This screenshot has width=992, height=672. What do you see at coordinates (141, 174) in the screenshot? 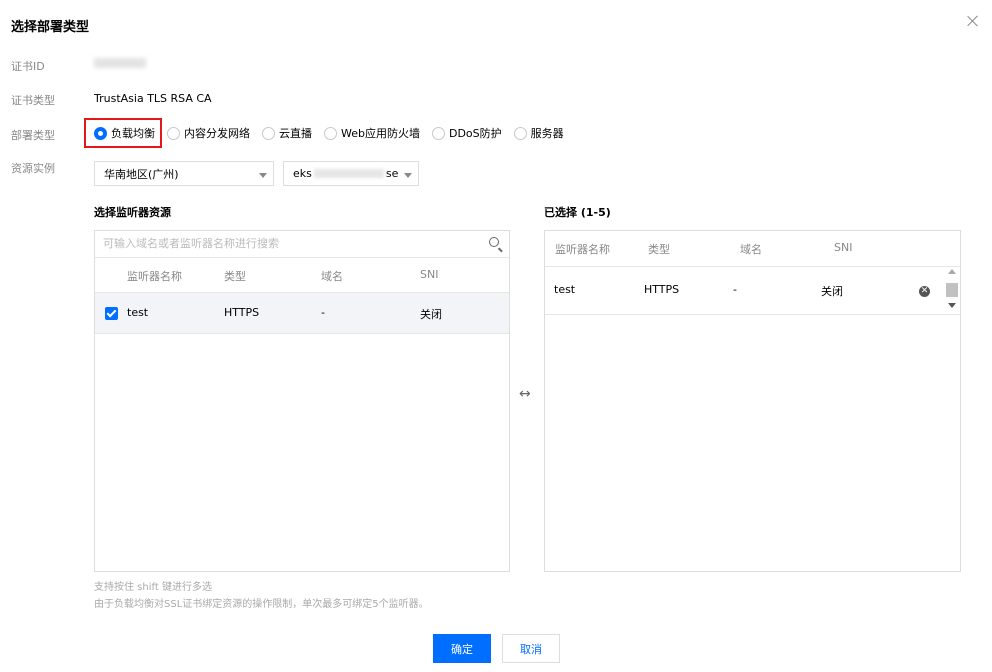
I see `region-select-value: 华南地区(广州)` at bounding box center [141, 174].